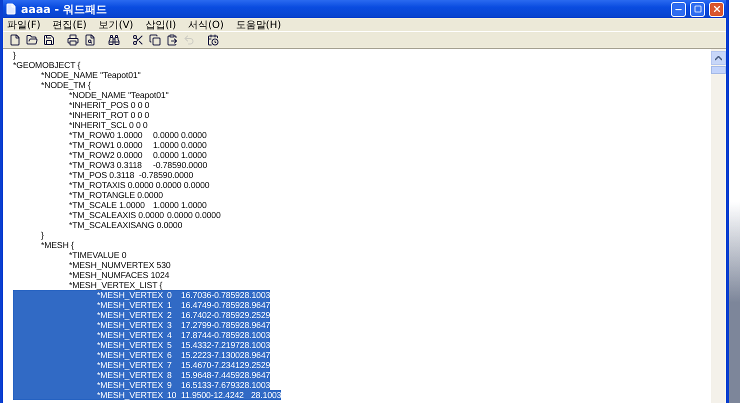  I want to click on vertical-scrollbar, so click(718, 226).